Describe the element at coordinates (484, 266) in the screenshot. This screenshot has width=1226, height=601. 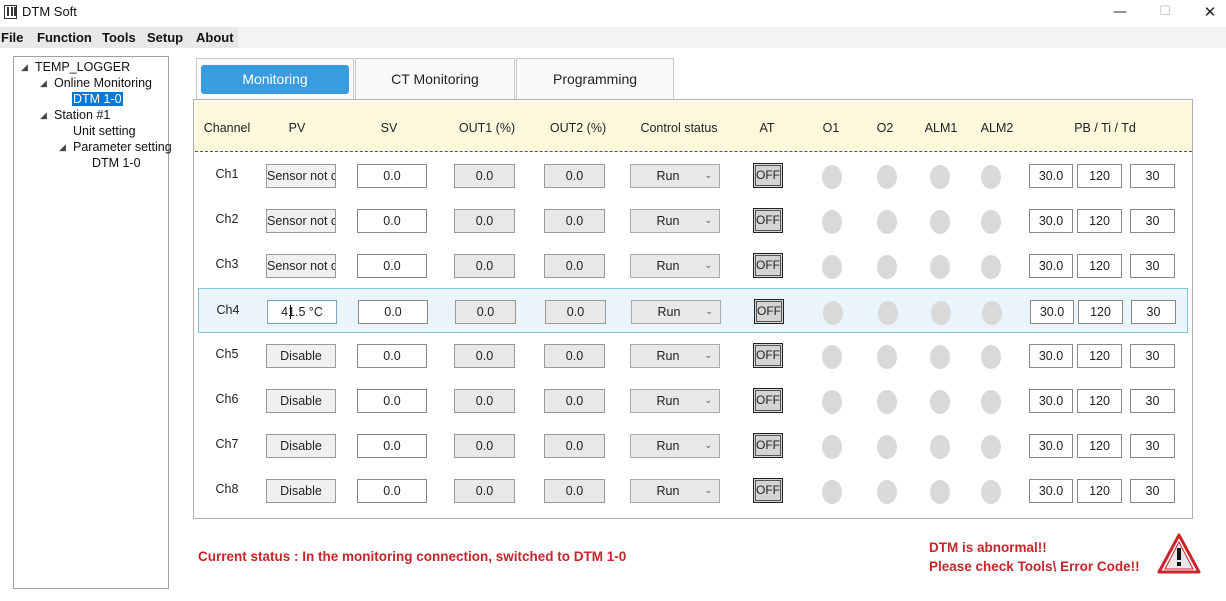
I see `out1-field: 0.0` at that location.